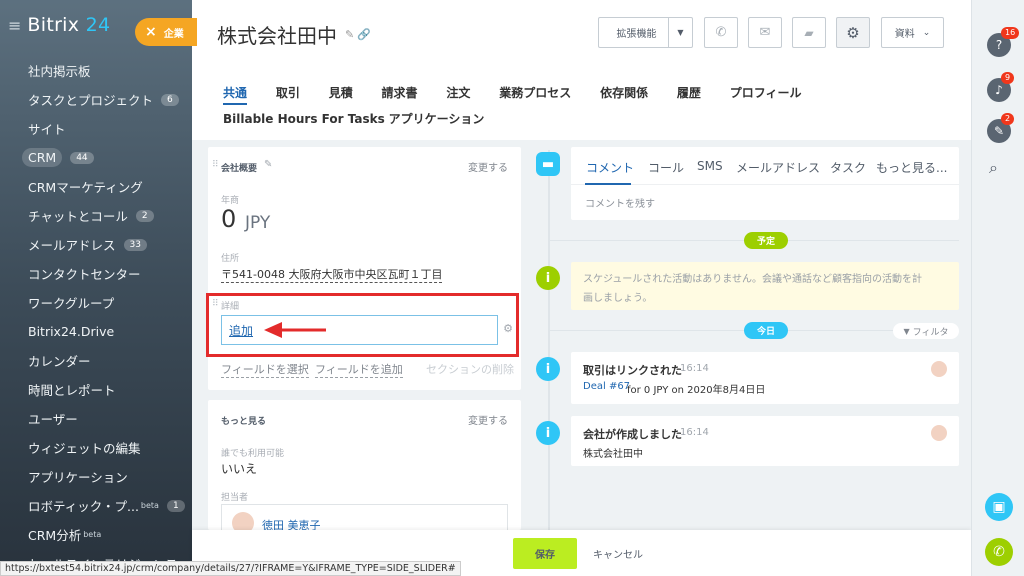  Describe the element at coordinates (904, 34) in the screenshot. I see `documents-button-label: 資料` at that location.